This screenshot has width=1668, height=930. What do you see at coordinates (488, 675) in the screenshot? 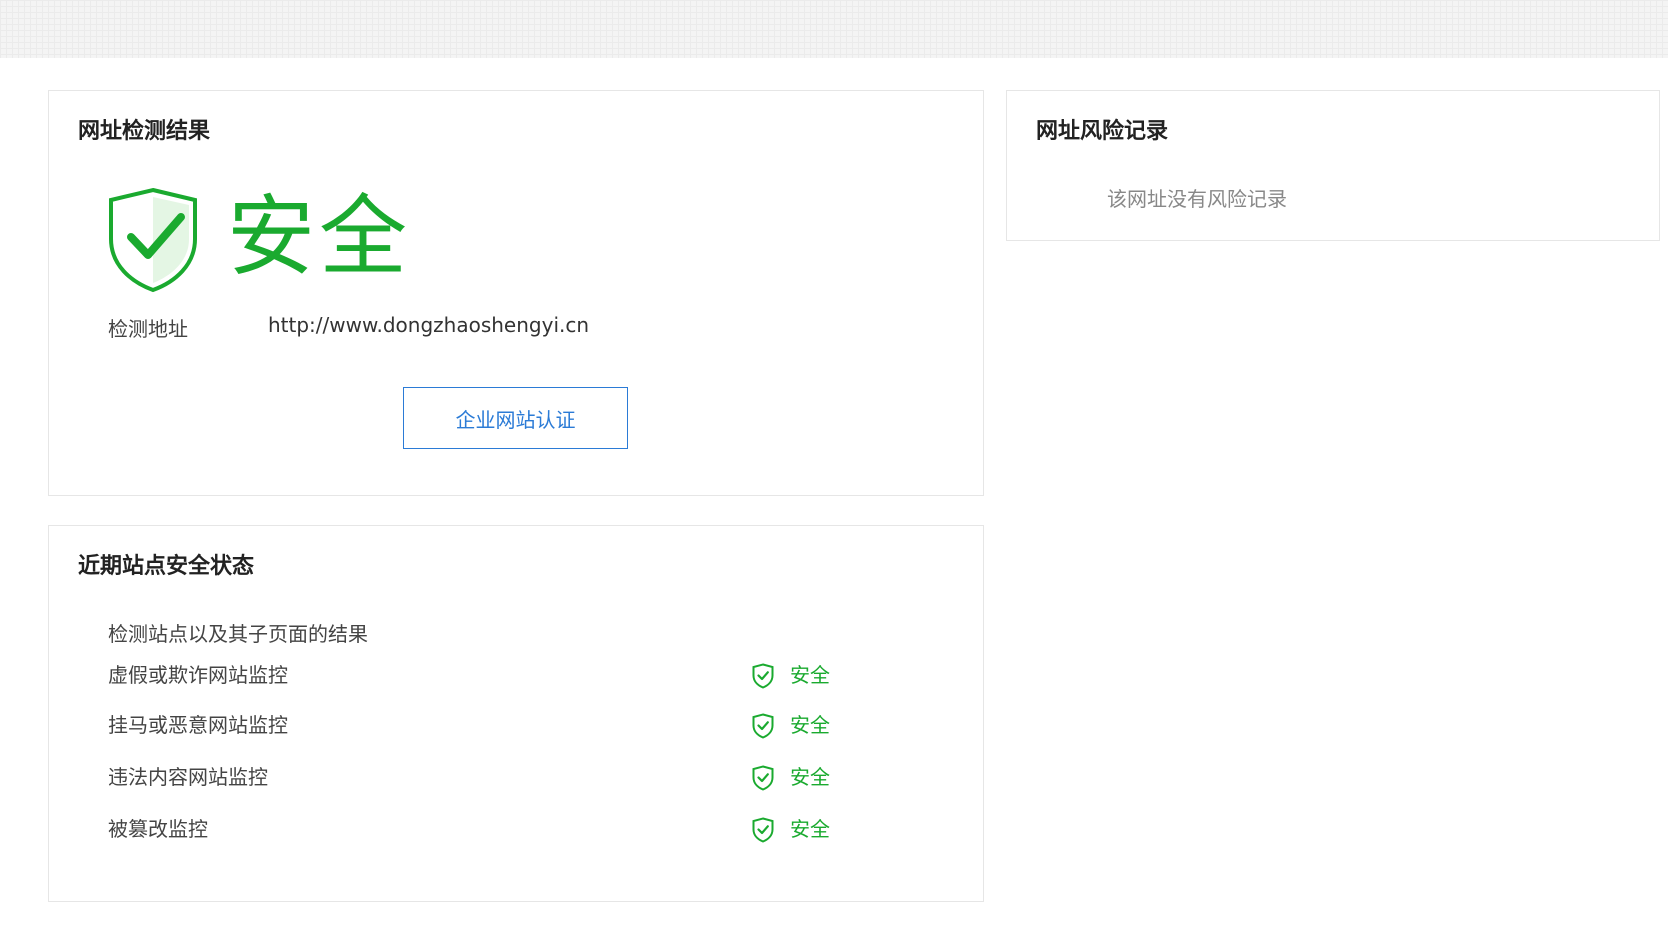
I see `status-row: 虚假或欺诈网站监控 安全` at bounding box center [488, 675].